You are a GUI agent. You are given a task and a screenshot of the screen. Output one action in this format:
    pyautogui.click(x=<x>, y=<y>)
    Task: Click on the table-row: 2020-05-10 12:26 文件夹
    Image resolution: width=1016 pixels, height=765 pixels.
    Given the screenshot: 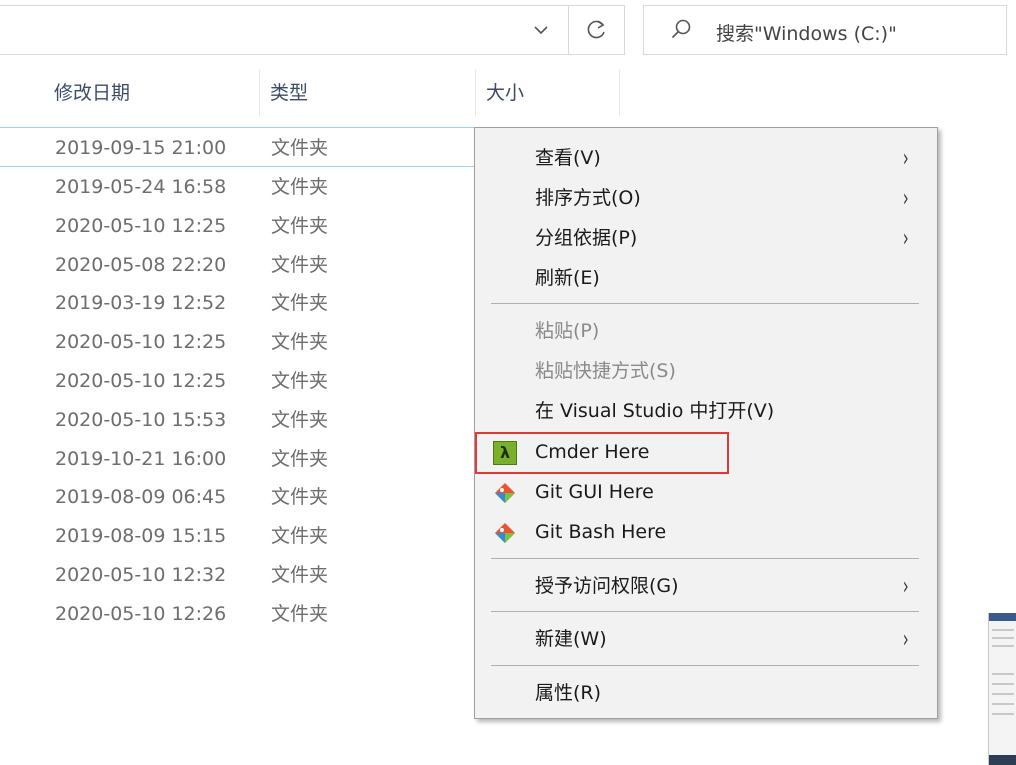 What is the action you would take?
    pyautogui.click(x=240, y=614)
    